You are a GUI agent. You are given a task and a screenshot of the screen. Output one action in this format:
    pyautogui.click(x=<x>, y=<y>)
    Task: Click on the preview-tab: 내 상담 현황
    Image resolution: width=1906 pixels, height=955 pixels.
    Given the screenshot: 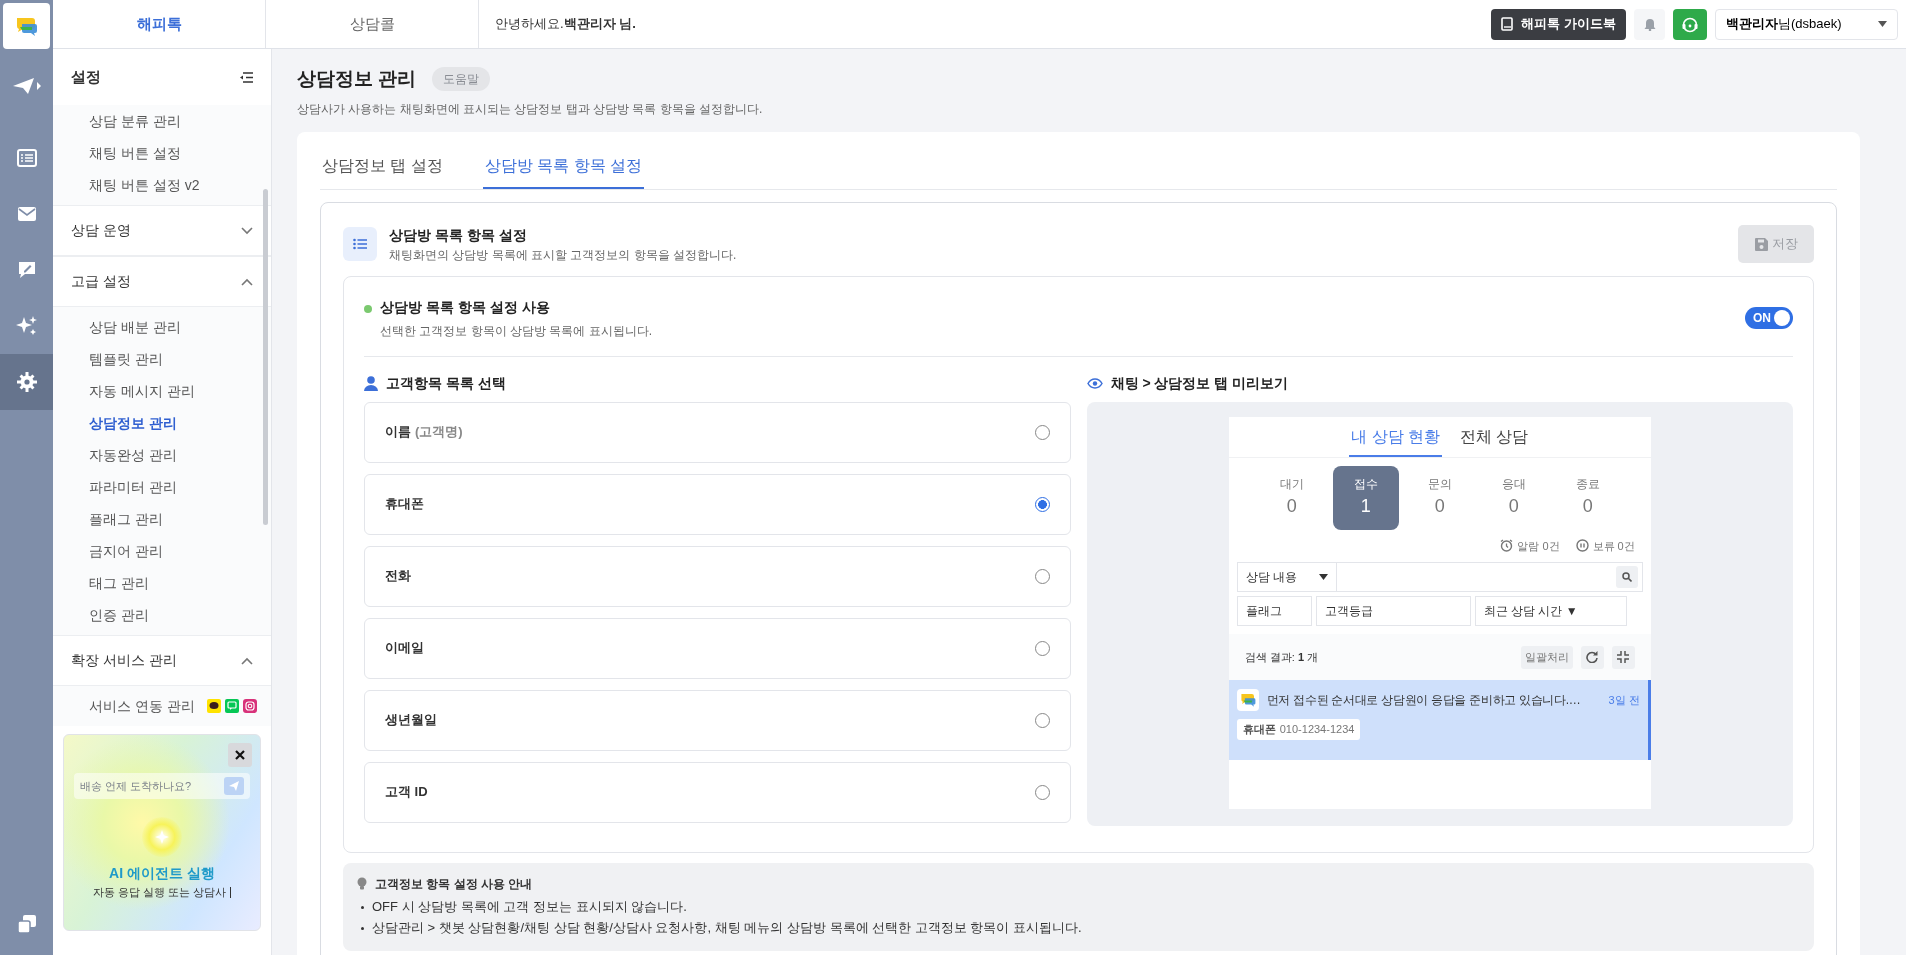 What is the action you would take?
    pyautogui.click(x=1395, y=437)
    